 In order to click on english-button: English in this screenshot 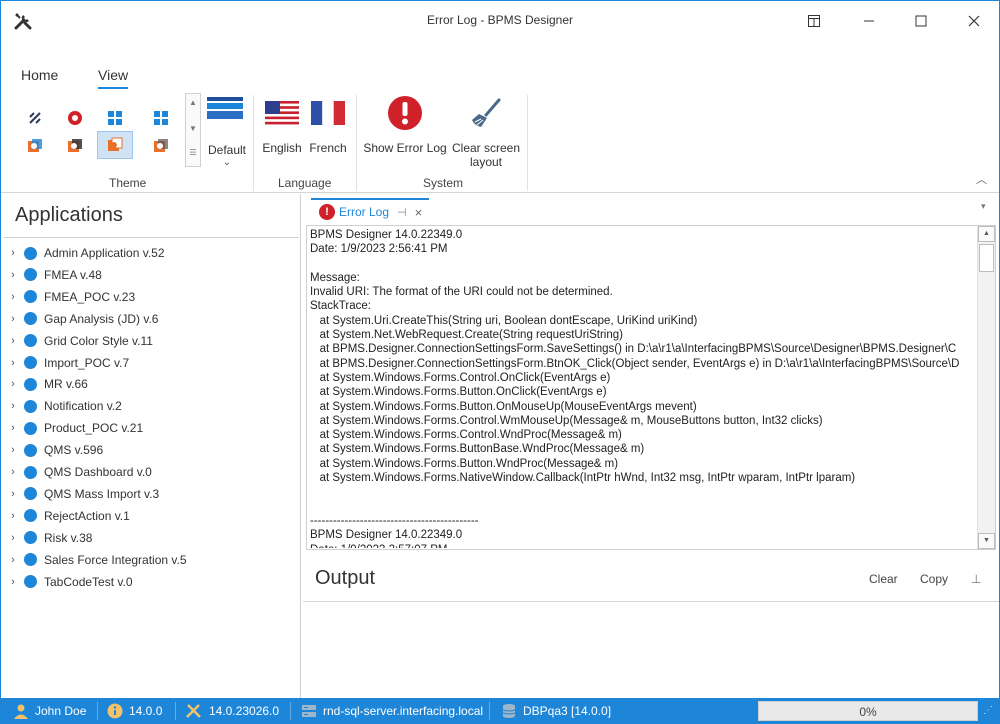, I will do `click(282, 125)`.